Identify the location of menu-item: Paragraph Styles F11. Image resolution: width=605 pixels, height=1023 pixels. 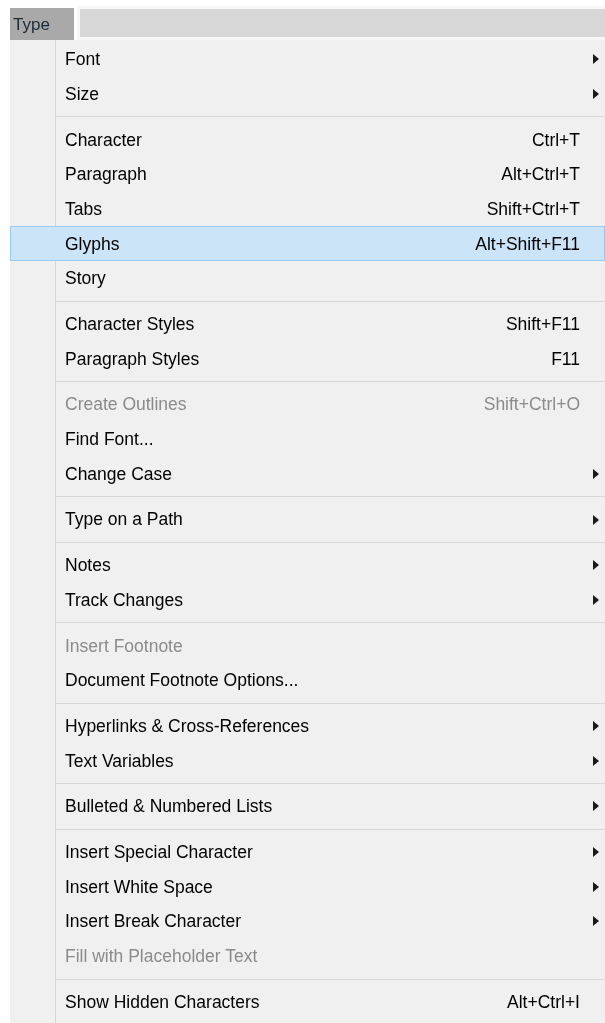
(307, 359).